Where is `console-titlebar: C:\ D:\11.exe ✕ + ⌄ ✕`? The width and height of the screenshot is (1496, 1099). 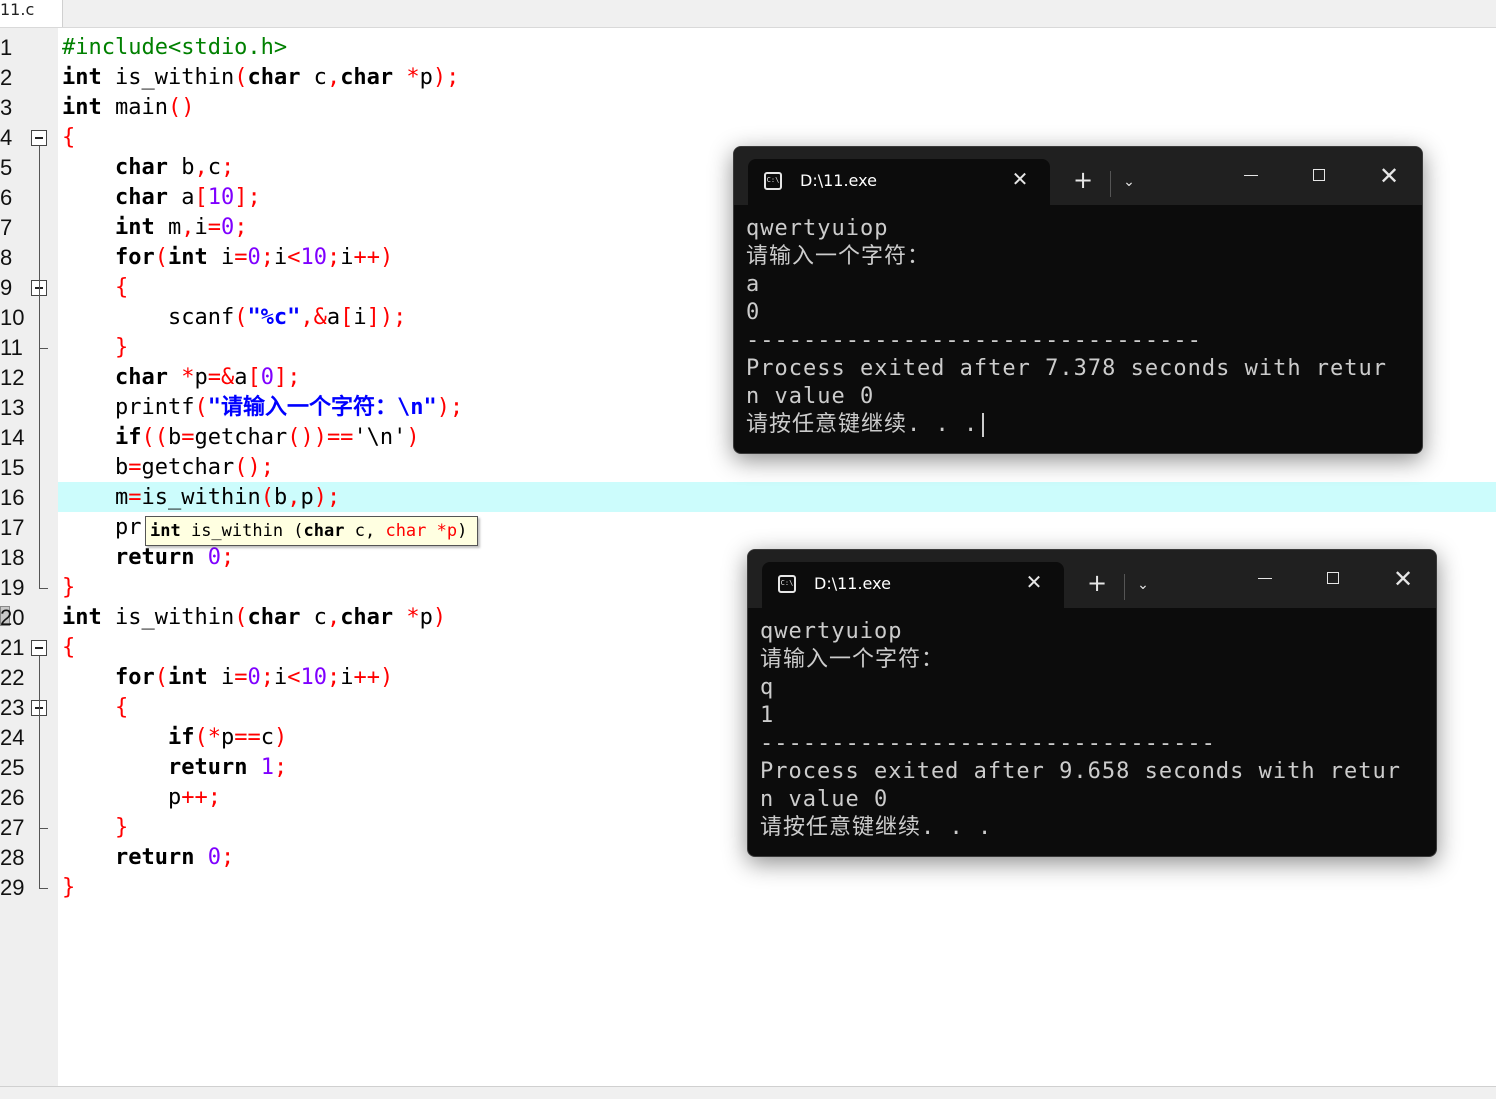 console-titlebar: C:\ D:\11.exe ✕ + ⌄ ✕ is located at coordinates (1092, 579).